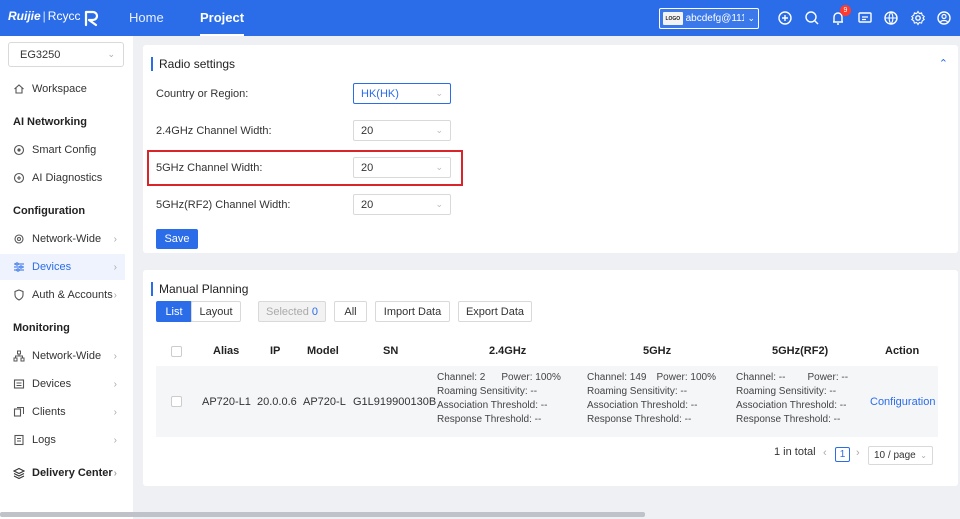 The width and height of the screenshot is (960, 519). I want to click on sidebar-item-label: Logs, so click(44, 440).